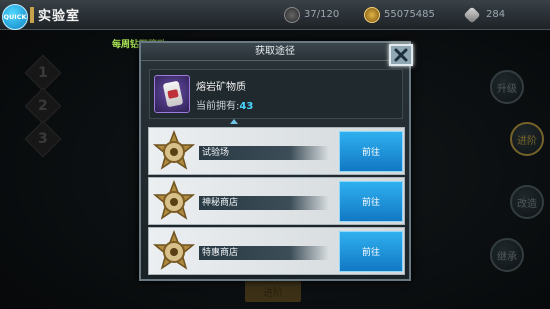  What do you see at coordinates (292, 14) in the screenshot?
I see `stamina-icon` at bounding box center [292, 14].